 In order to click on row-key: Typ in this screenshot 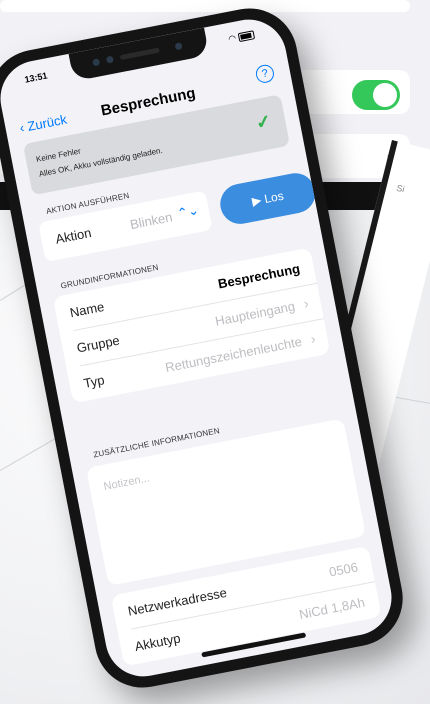, I will do `click(94, 381)`.